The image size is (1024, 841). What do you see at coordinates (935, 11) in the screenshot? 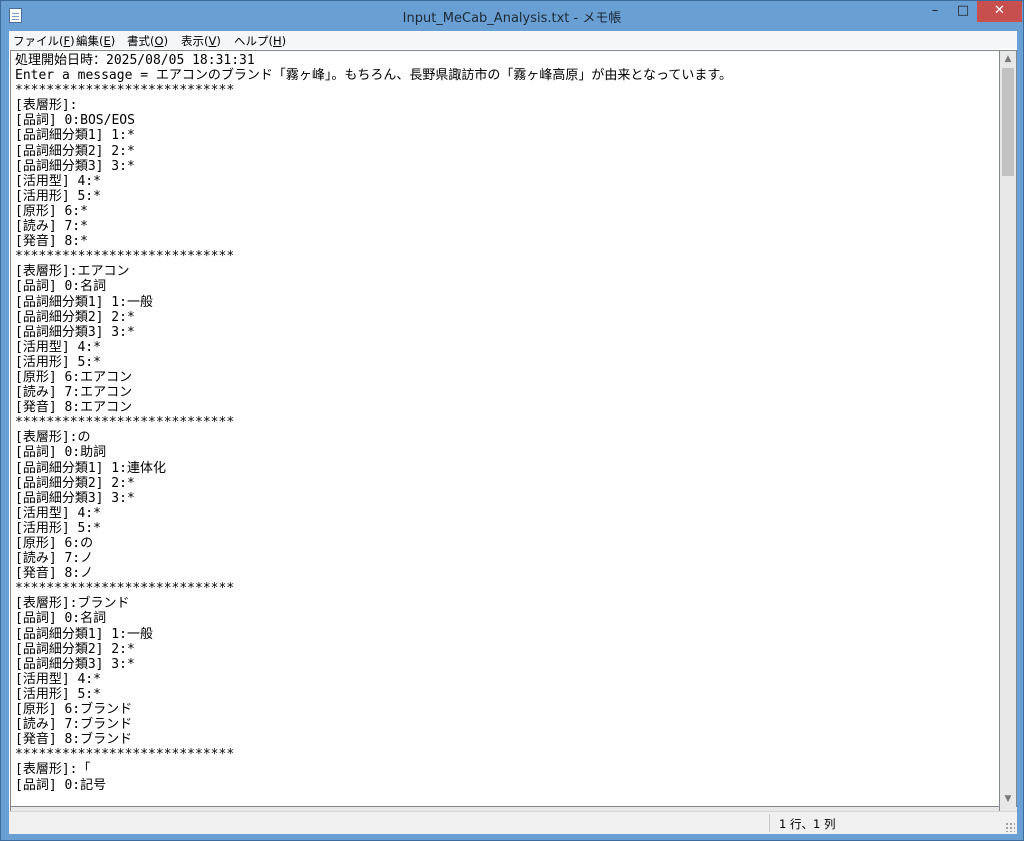
I see `minimize-button: –` at bounding box center [935, 11].